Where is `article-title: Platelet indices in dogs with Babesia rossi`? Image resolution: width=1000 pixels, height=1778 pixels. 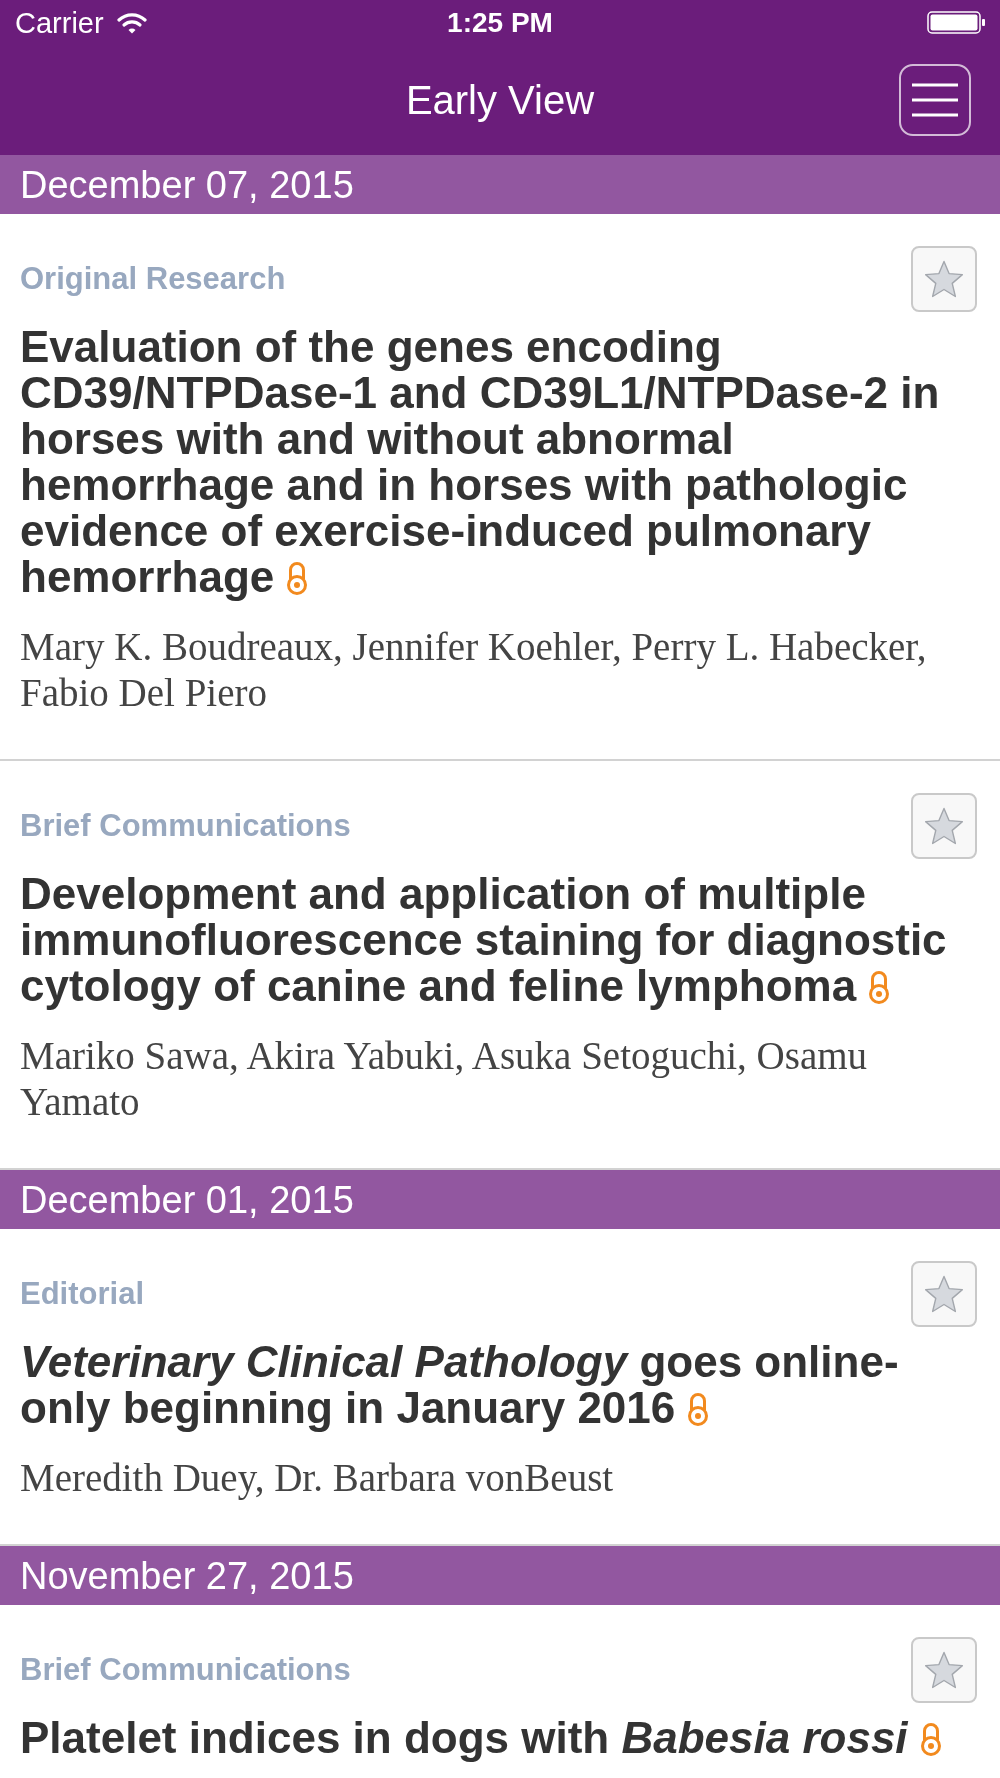 article-title: Platelet indices in dogs with Babesia rossi is located at coordinates (485, 1738).